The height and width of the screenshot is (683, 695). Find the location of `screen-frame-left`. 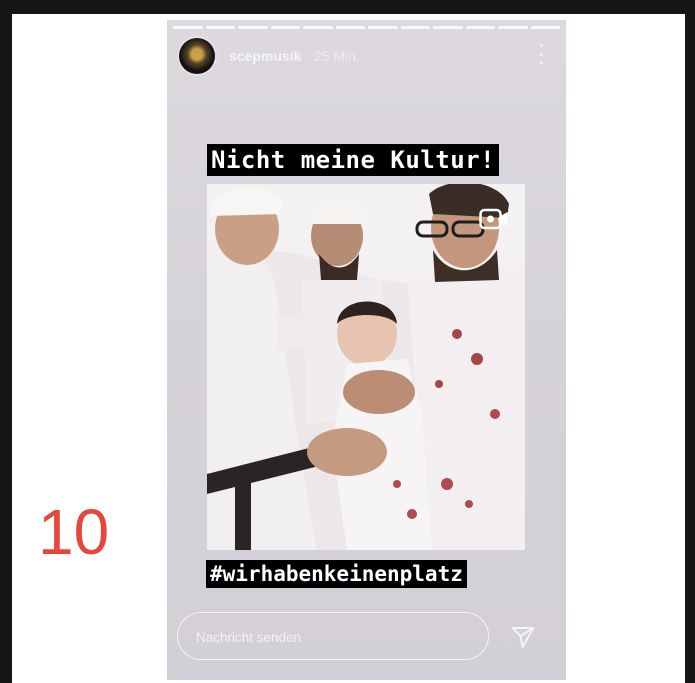

screen-frame-left is located at coordinates (6, 341).